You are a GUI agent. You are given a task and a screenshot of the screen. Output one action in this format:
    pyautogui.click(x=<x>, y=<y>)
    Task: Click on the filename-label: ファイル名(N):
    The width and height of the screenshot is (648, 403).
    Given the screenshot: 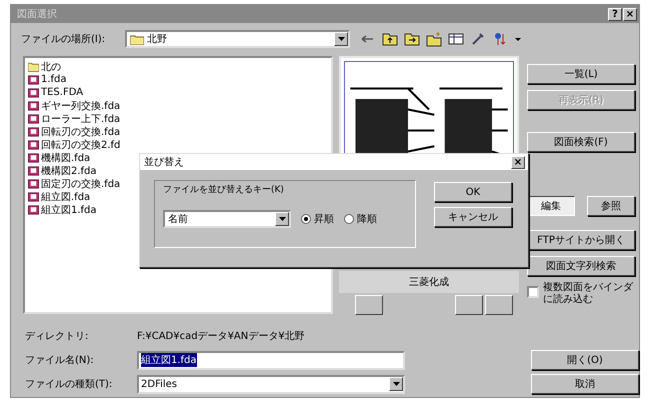 What is the action you would take?
    pyautogui.click(x=60, y=360)
    